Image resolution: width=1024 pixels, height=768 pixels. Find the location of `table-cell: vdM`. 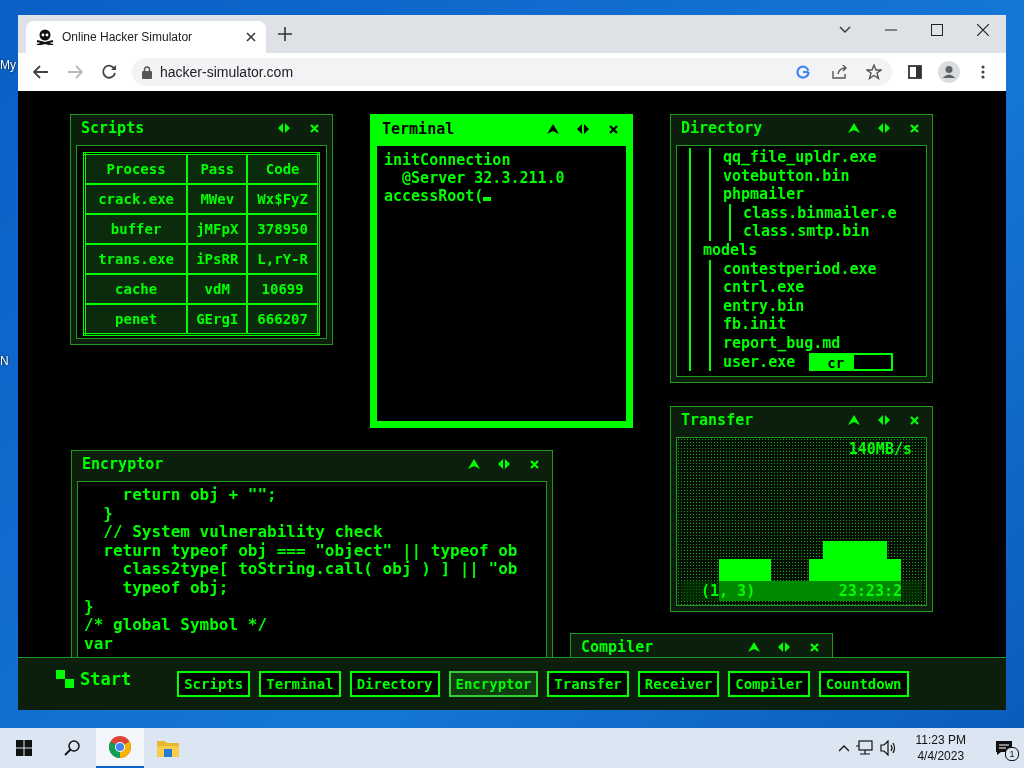

table-cell: vdM is located at coordinates (217, 289).